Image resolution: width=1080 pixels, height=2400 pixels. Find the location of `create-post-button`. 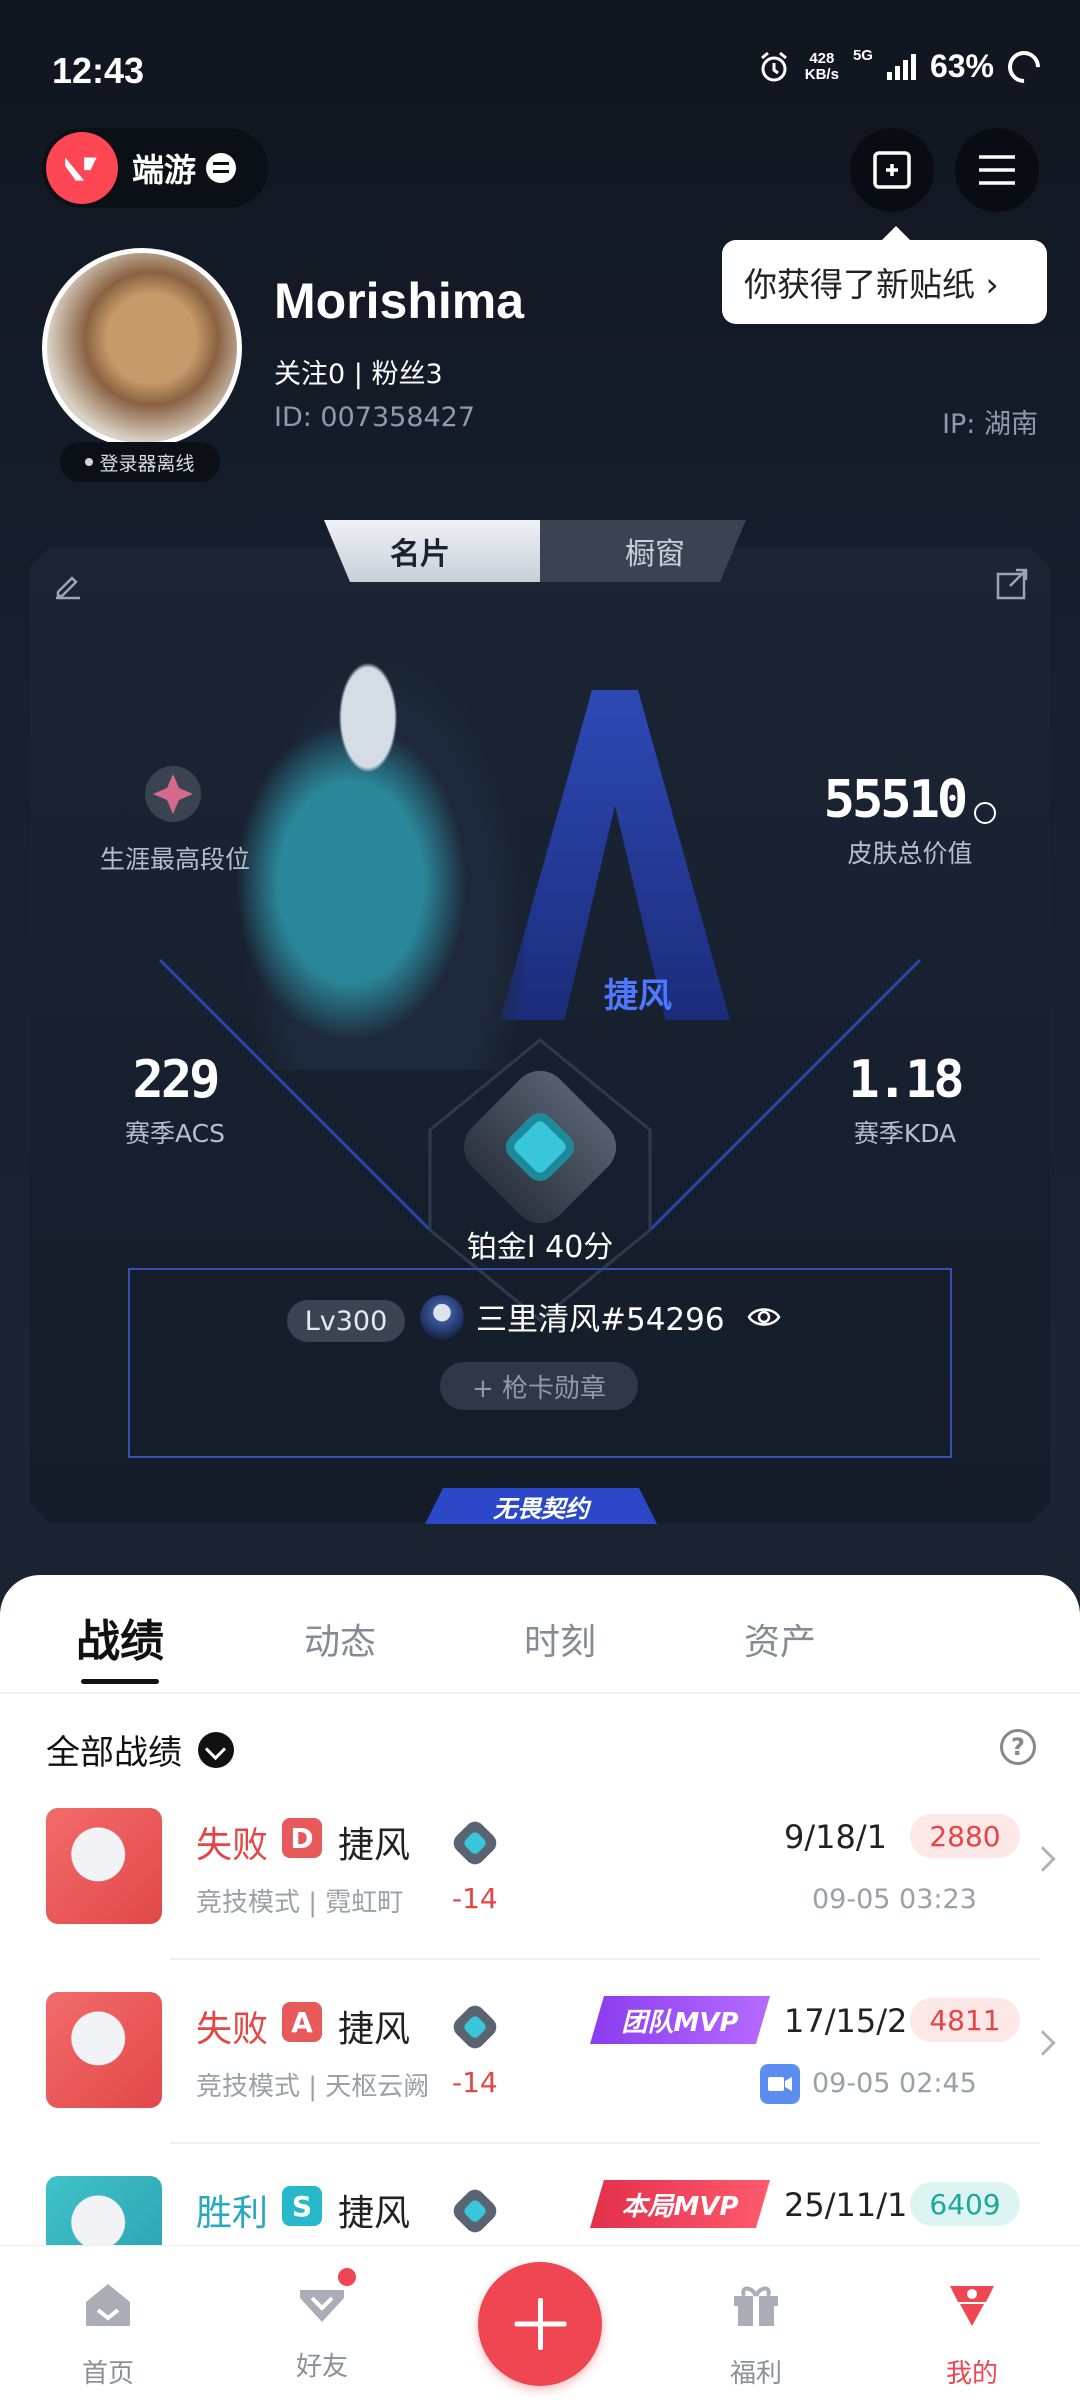

create-post-button is located at coordinates (540, 2324).